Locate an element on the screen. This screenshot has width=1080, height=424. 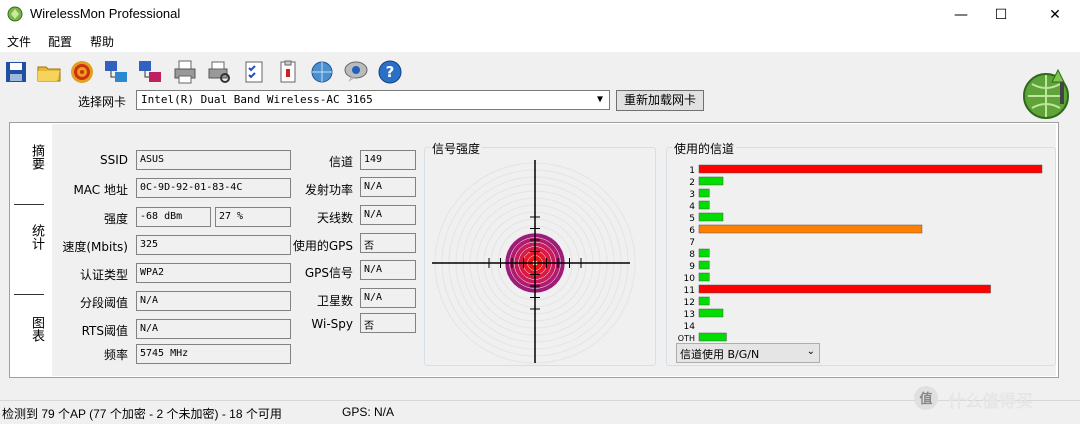
rts-threshold-field: N/A is located at coordinates (213, 329).